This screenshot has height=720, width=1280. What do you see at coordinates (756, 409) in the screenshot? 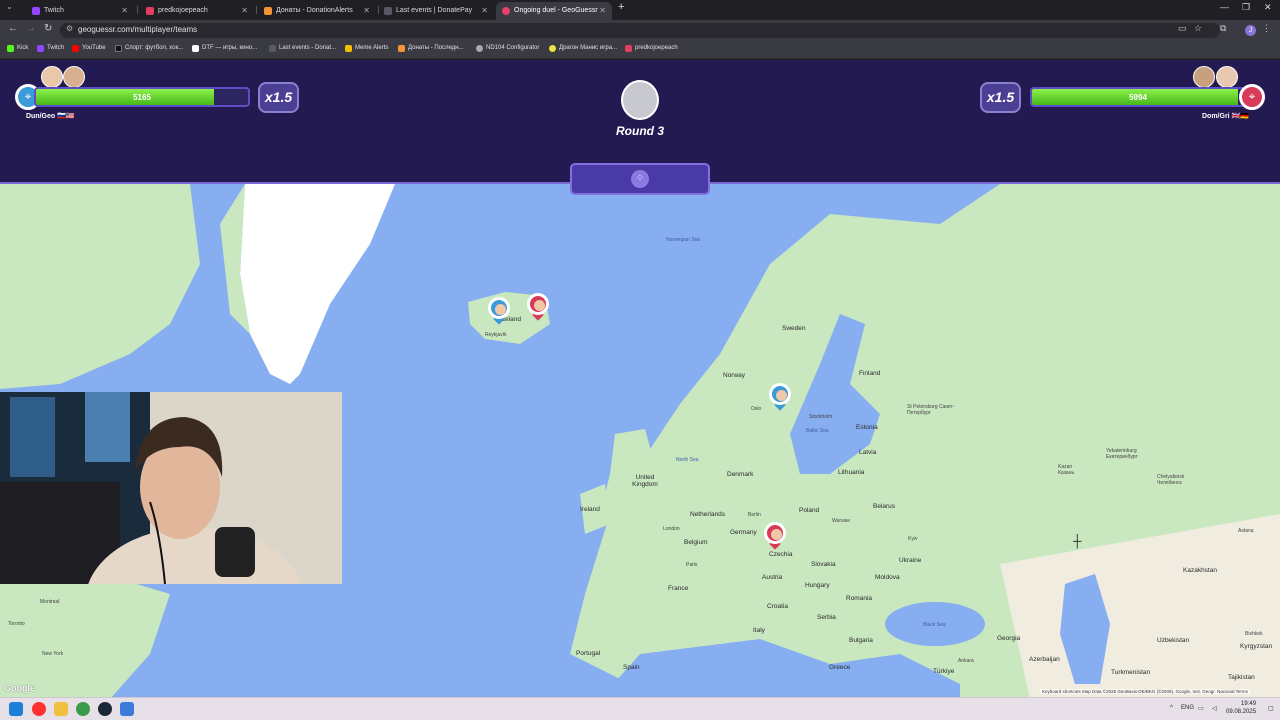
I see `map-city-oslo: Oslo` at bounding box center [756, 409].